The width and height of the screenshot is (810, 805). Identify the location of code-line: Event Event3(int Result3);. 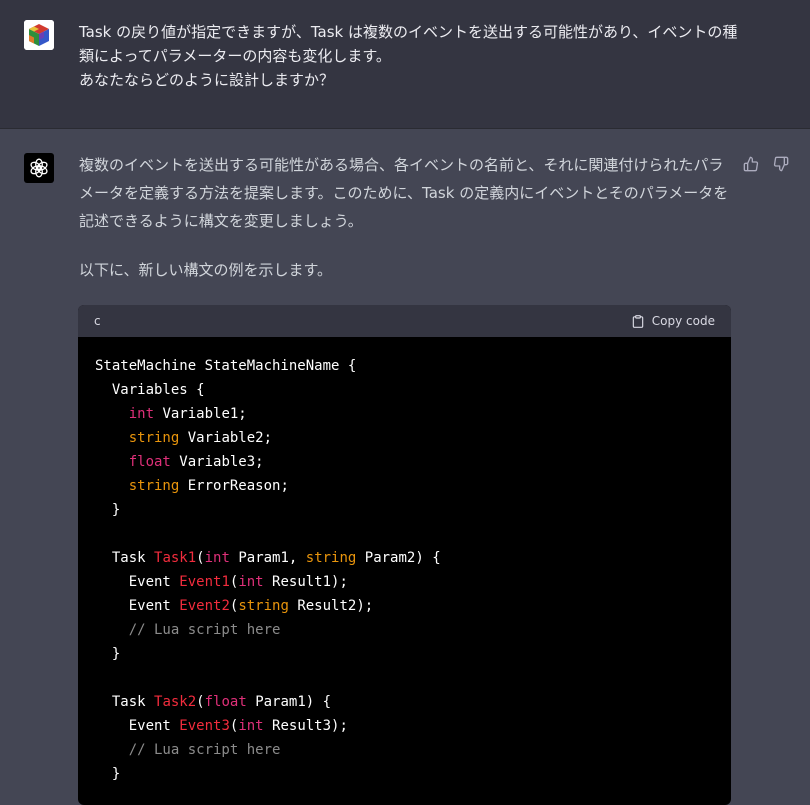
(404, 726).